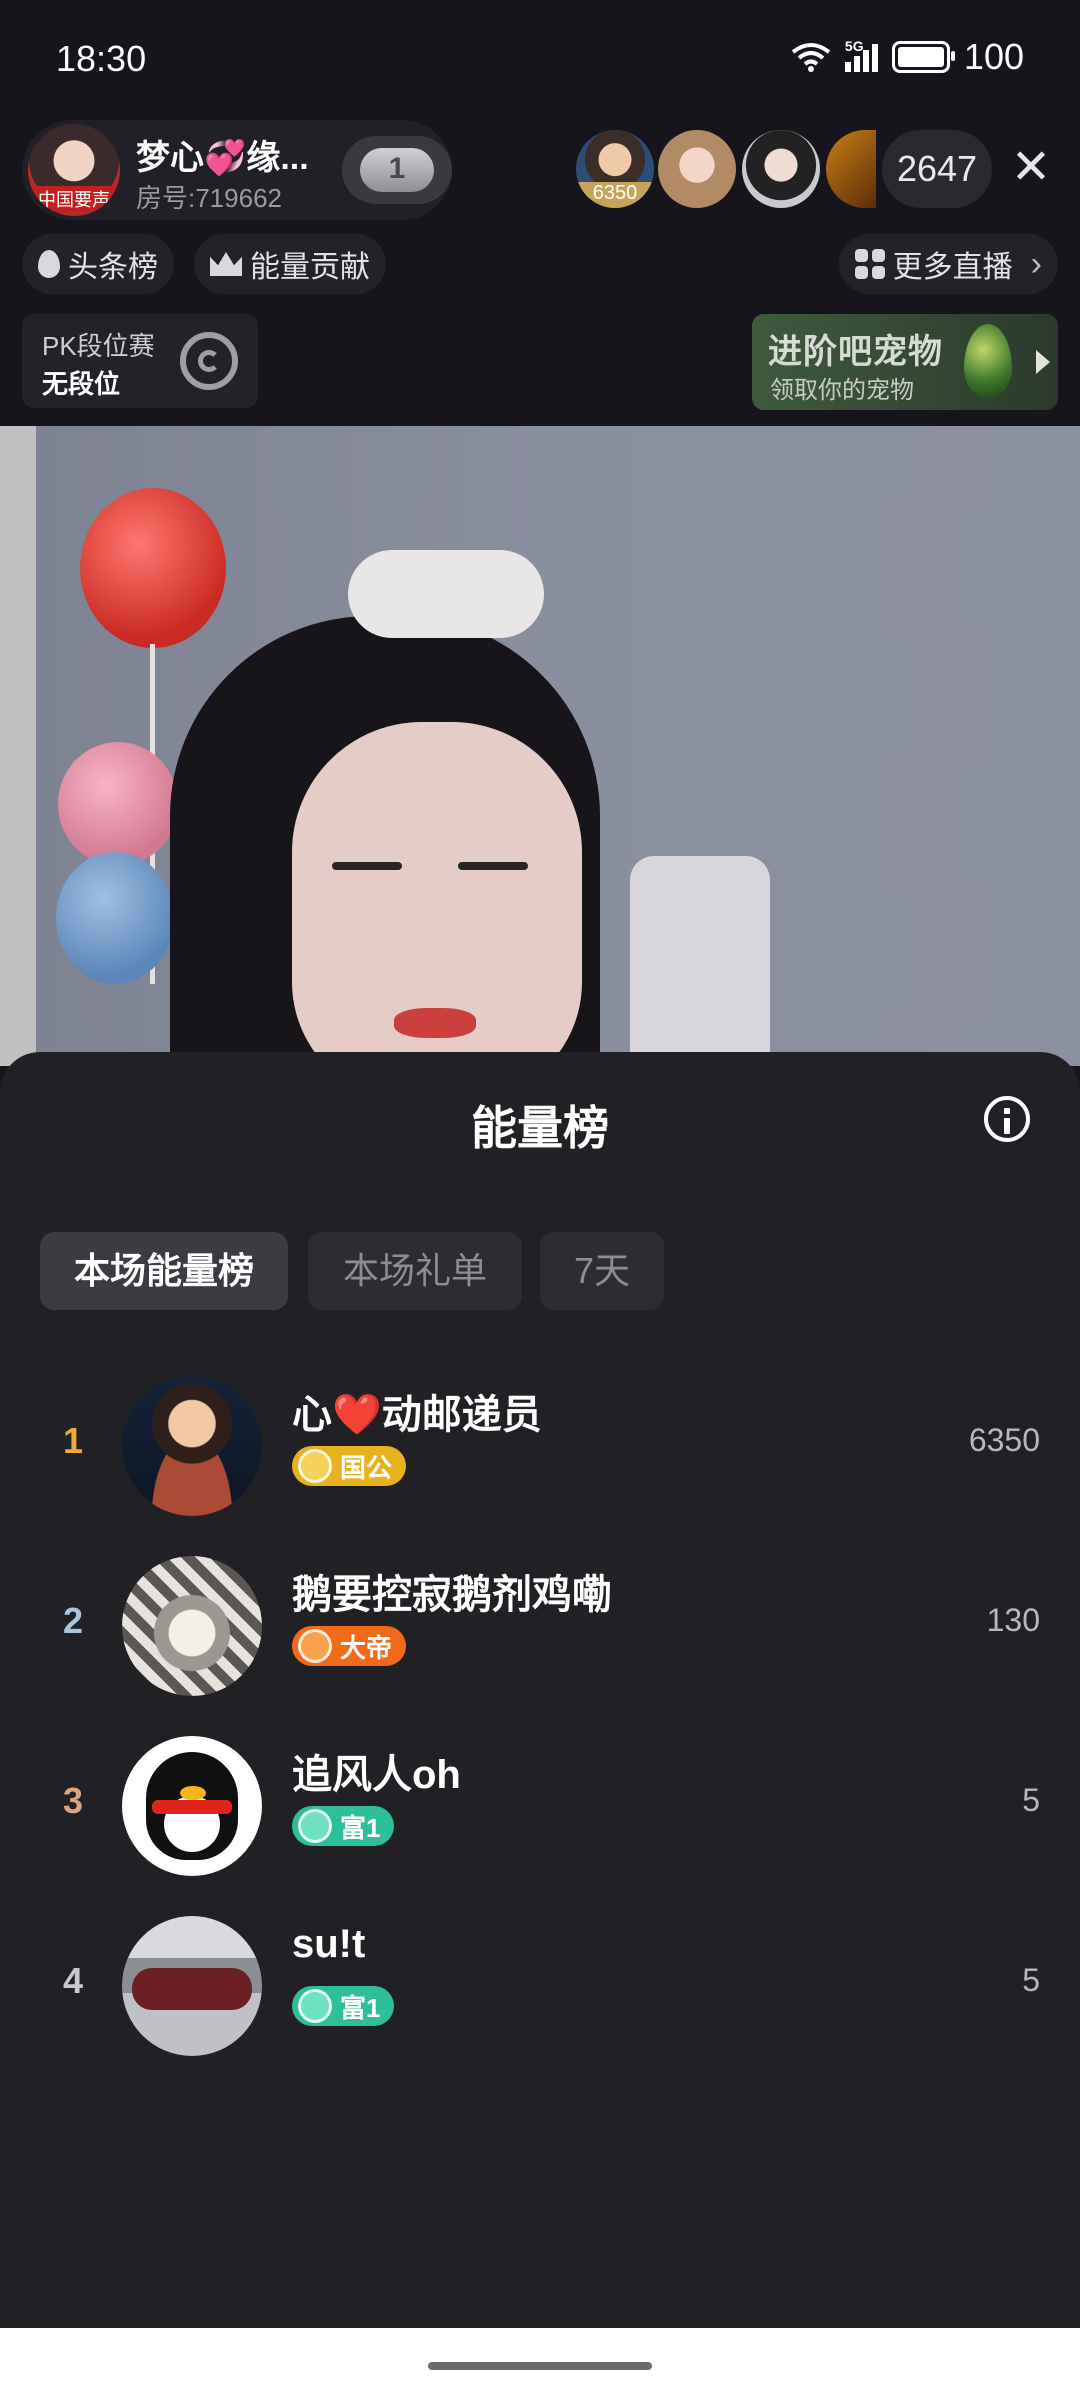 This screenshot has width=1080, height=2400. What do you see at coordinates (366, 1647) in the screenshot?
I see `level-badge-label: 大帝` at bounding box center [366, 1647].